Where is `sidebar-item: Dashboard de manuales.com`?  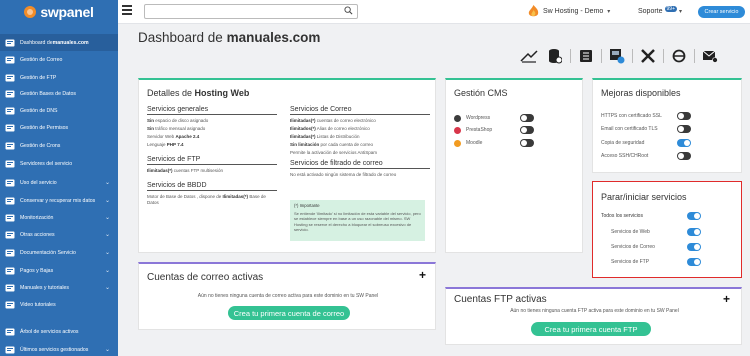 sidebar-item: Dashboard de manuales.com is located at coordinates (59, 42).